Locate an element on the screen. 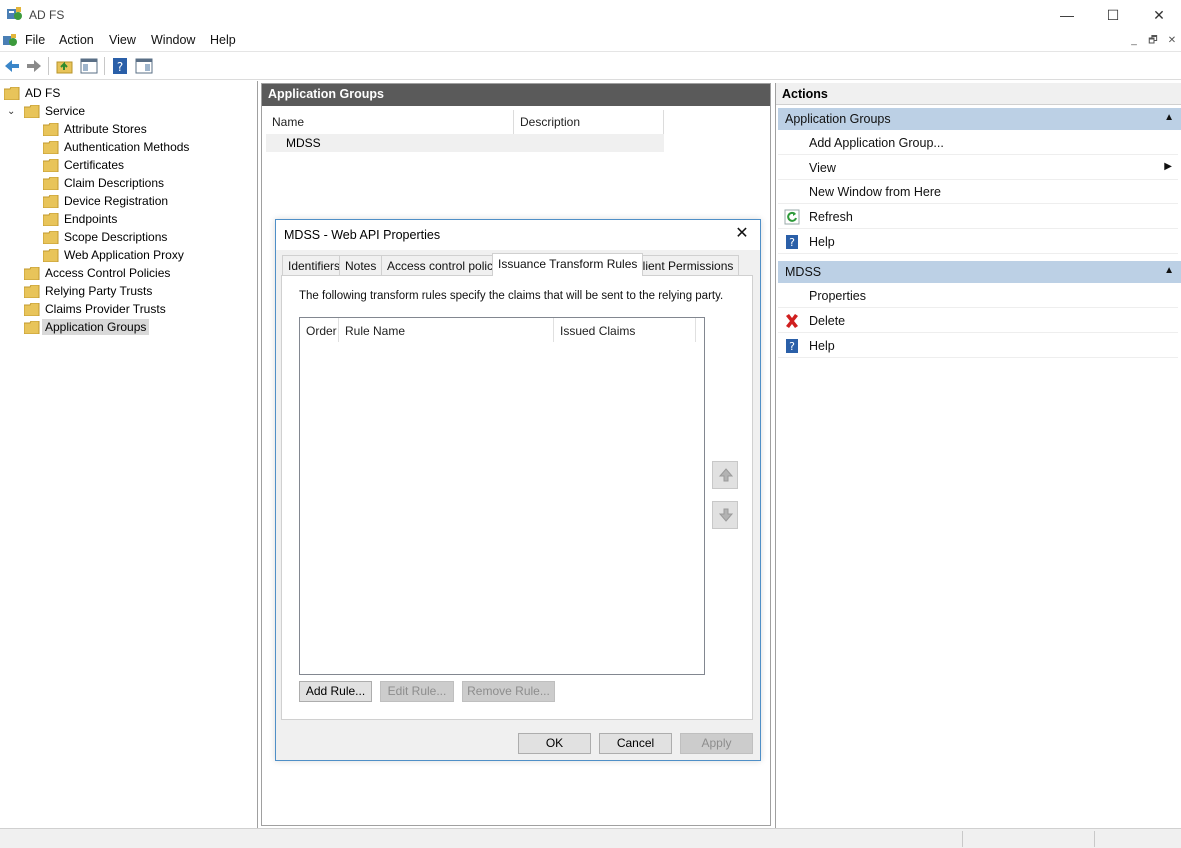 This screenshot has height=848, width=1181. menu-action: Action is located at coordinates (76, 40).